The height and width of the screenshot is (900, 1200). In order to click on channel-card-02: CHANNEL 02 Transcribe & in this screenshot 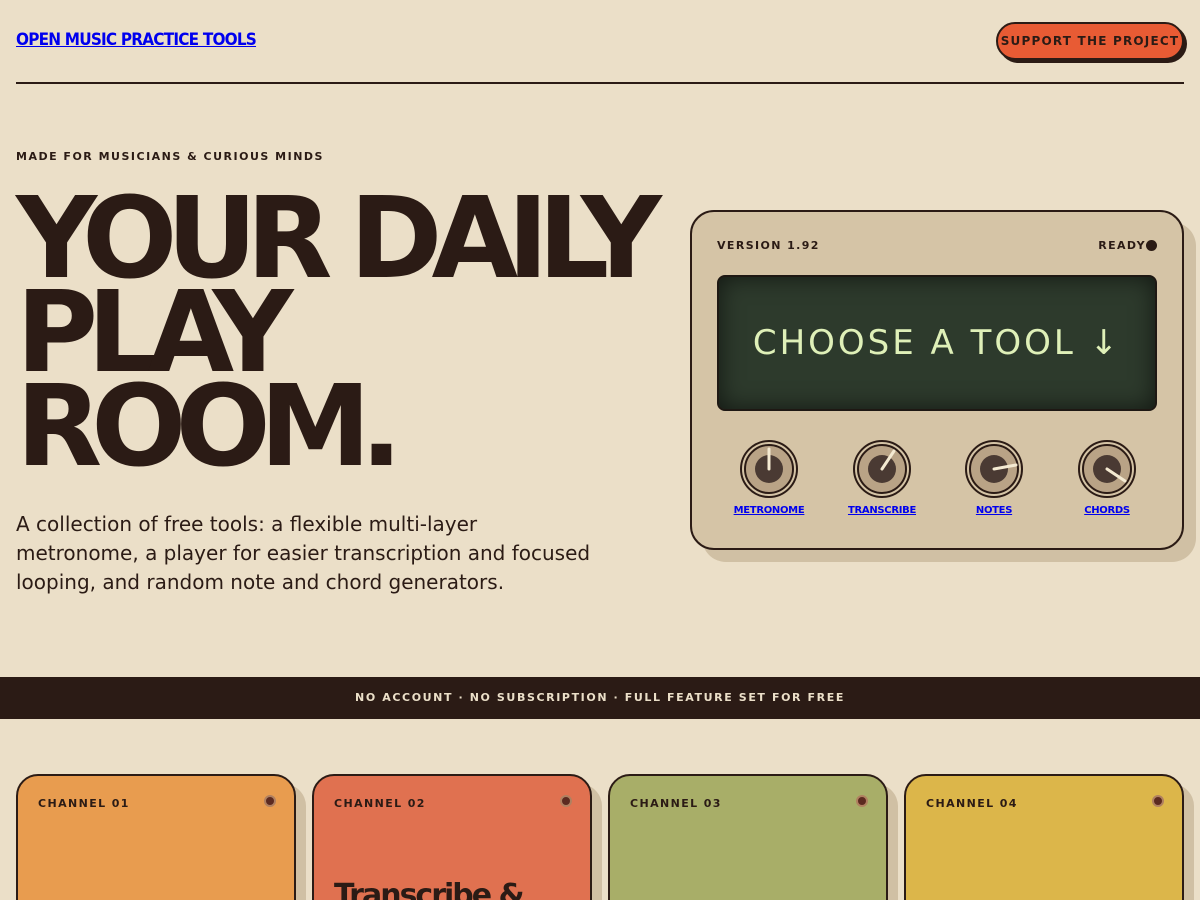, I will do `click(452, 837)`.